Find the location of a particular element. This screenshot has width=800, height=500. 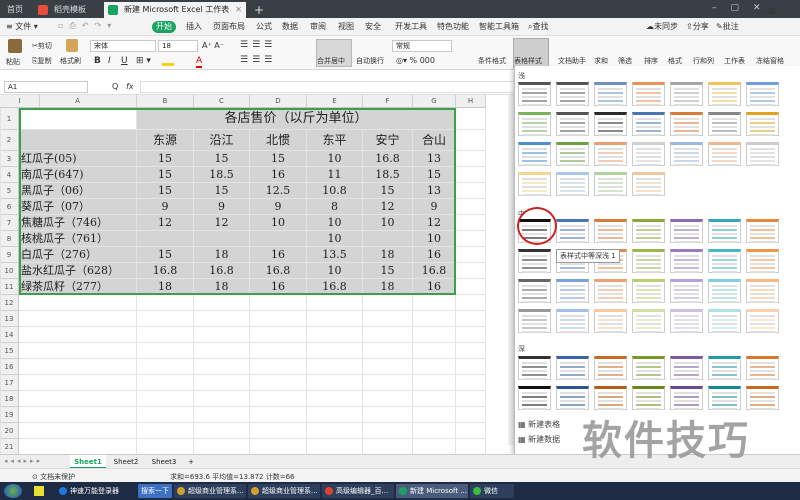

share-button: ⇪分享 is located at coordinates (697, 26).